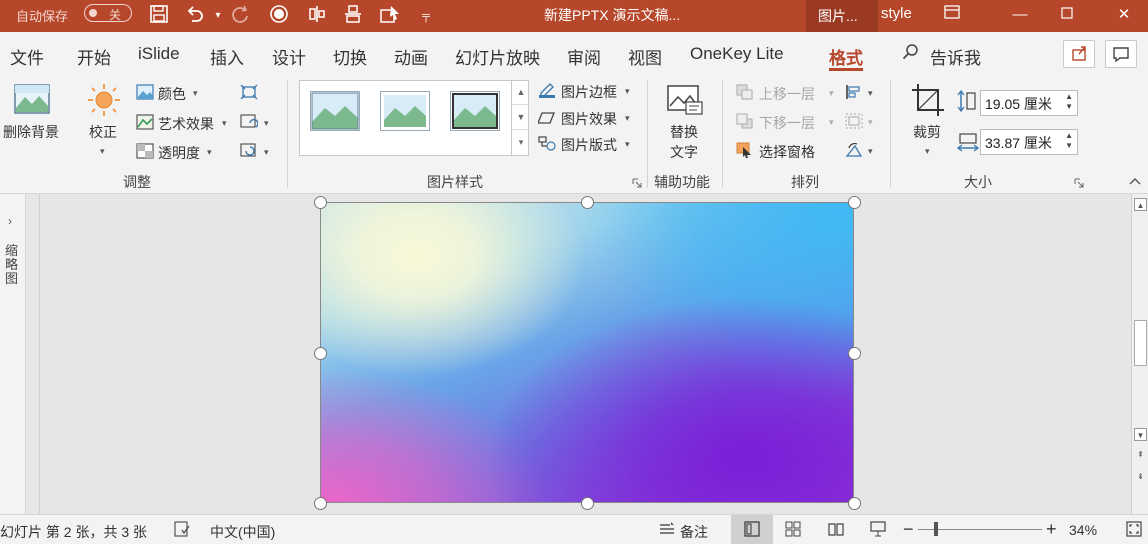  I want to click on reset-picture-dropdown-icon: ▾, so click(266, 152).